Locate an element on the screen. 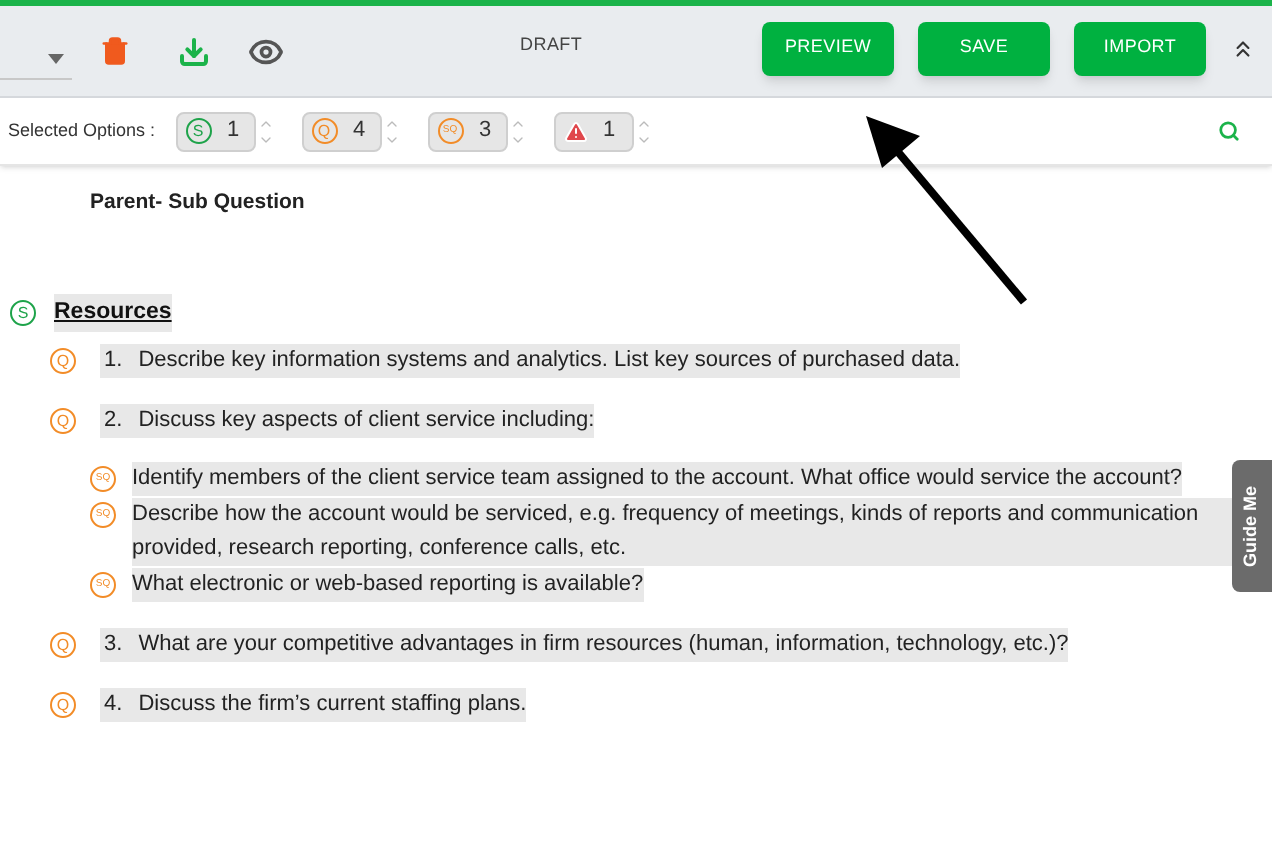 The width and height of the screenshot is (1272, 860). sub-question-text: Describe how the account would be serviced, e.g. frequency of meetings, kinds of reports and communication provided, research reporting, conference calls, etc. is located at coordinates (666, 532).